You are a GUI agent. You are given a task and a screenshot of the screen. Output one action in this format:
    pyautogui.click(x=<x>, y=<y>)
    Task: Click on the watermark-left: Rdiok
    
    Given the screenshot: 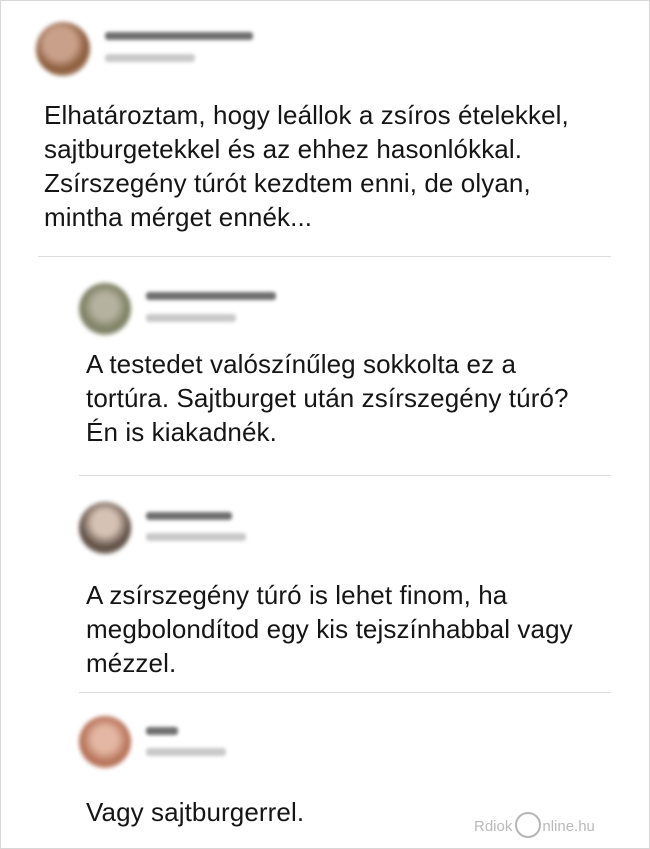 What is the action you would take?
    pyautogui.click(x=493, y=826)
    